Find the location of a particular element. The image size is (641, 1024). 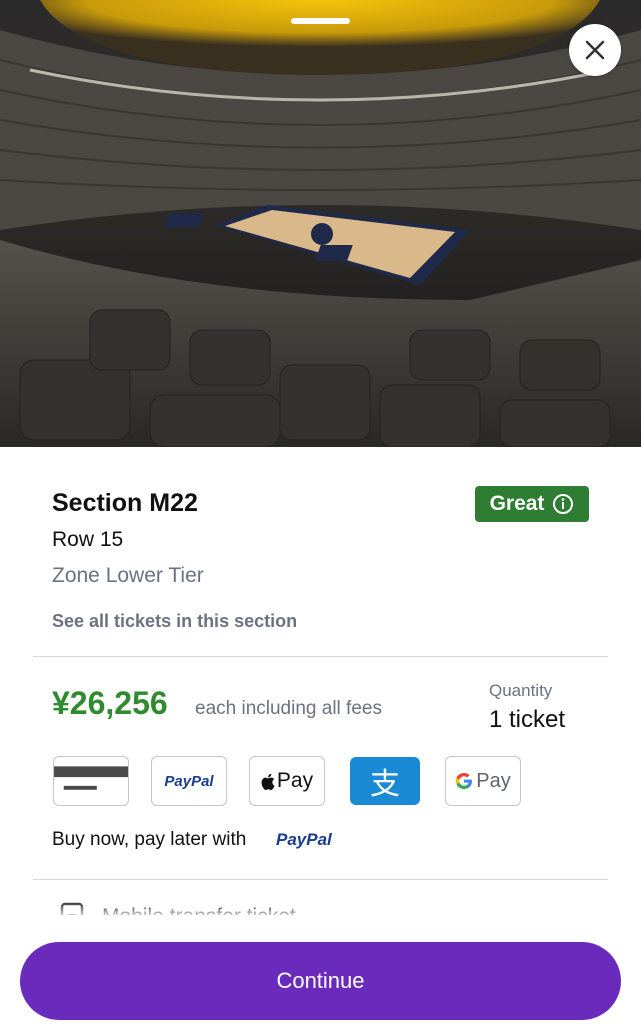

alipay-glyph: 支 is located at coordinates (385, 784).